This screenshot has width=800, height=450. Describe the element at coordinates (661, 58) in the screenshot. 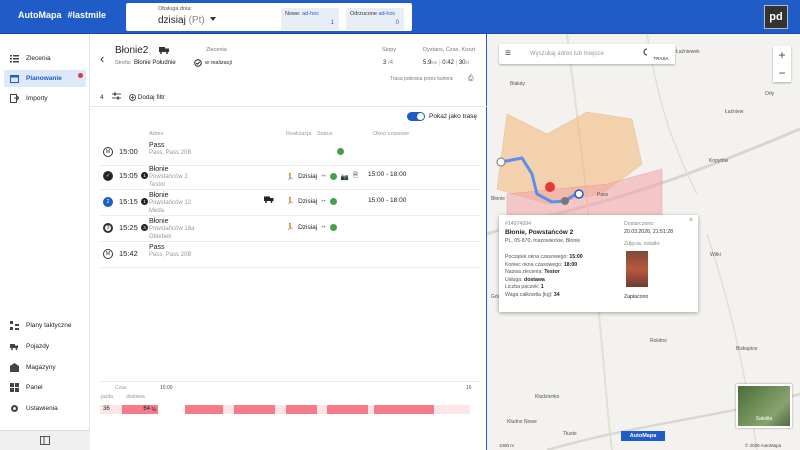

I see `route-mode-label: TRASA` at that location.